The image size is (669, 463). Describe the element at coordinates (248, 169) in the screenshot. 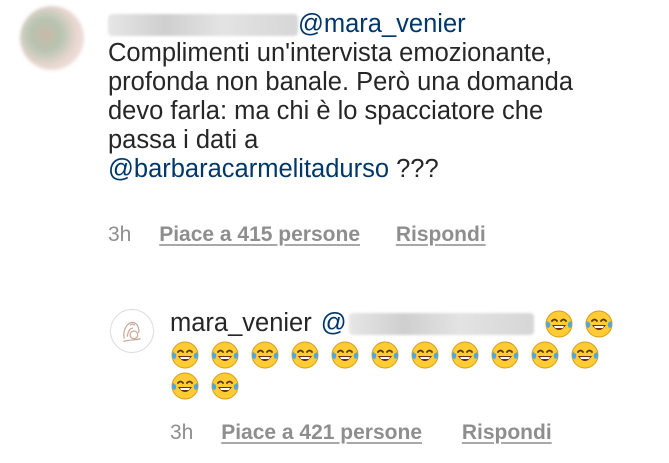

I see `mention-barbaracarmelitadurso: @barbaracarmelitadurso` at that location.